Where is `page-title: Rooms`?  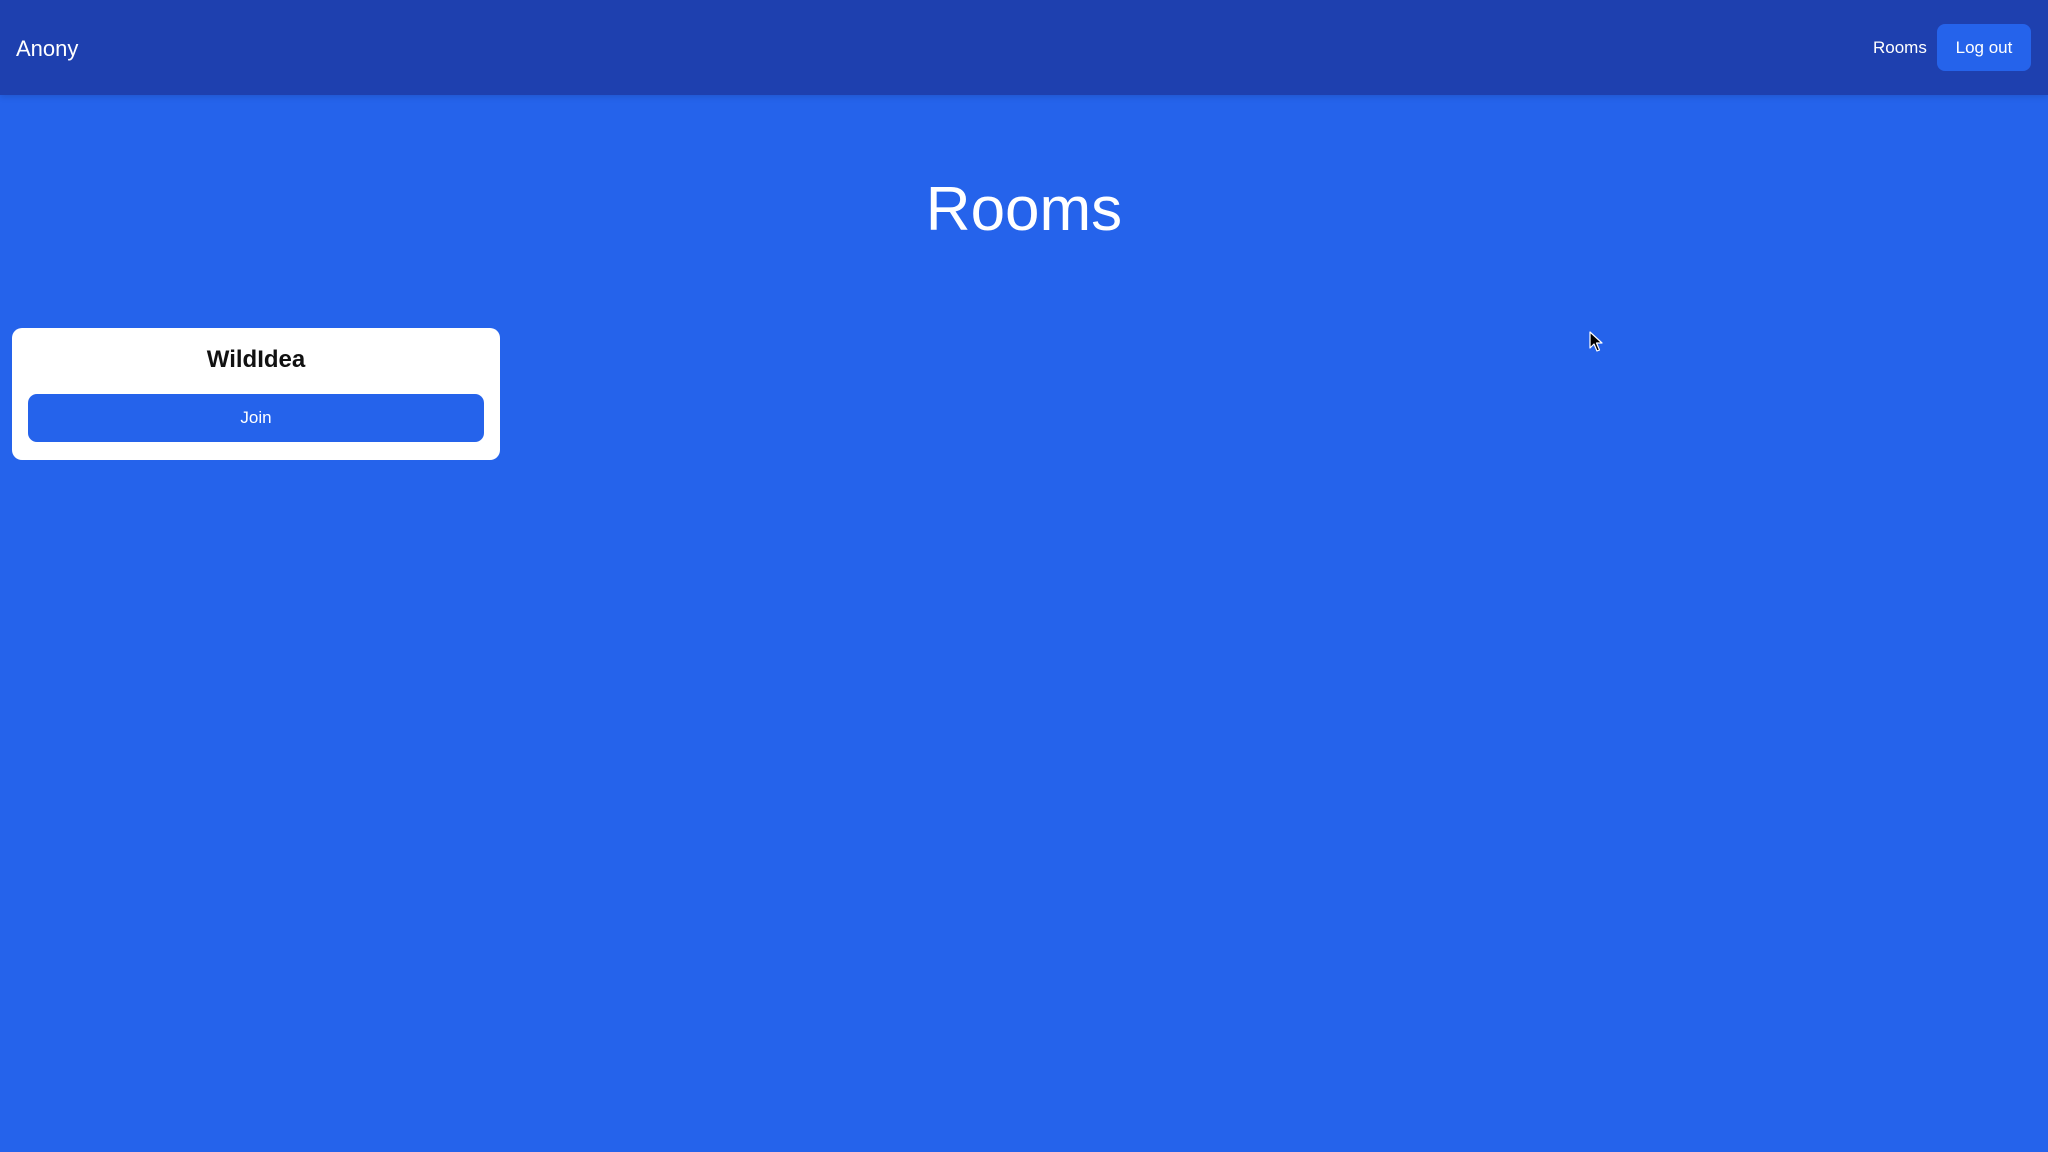
page-title: Rooms is located at coordinates (1024, 209).